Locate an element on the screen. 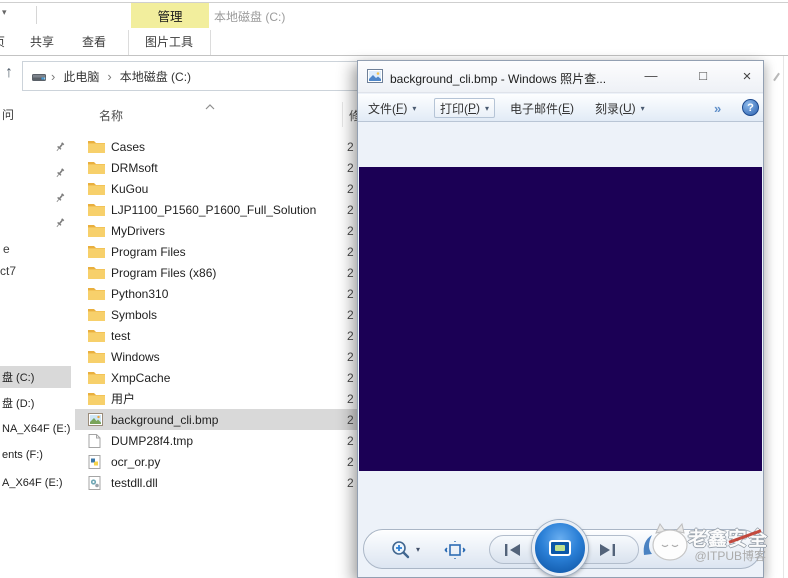  file-name: LJP1100_P1560_P1600_Full_Solution is located at coordinates (214, 209).